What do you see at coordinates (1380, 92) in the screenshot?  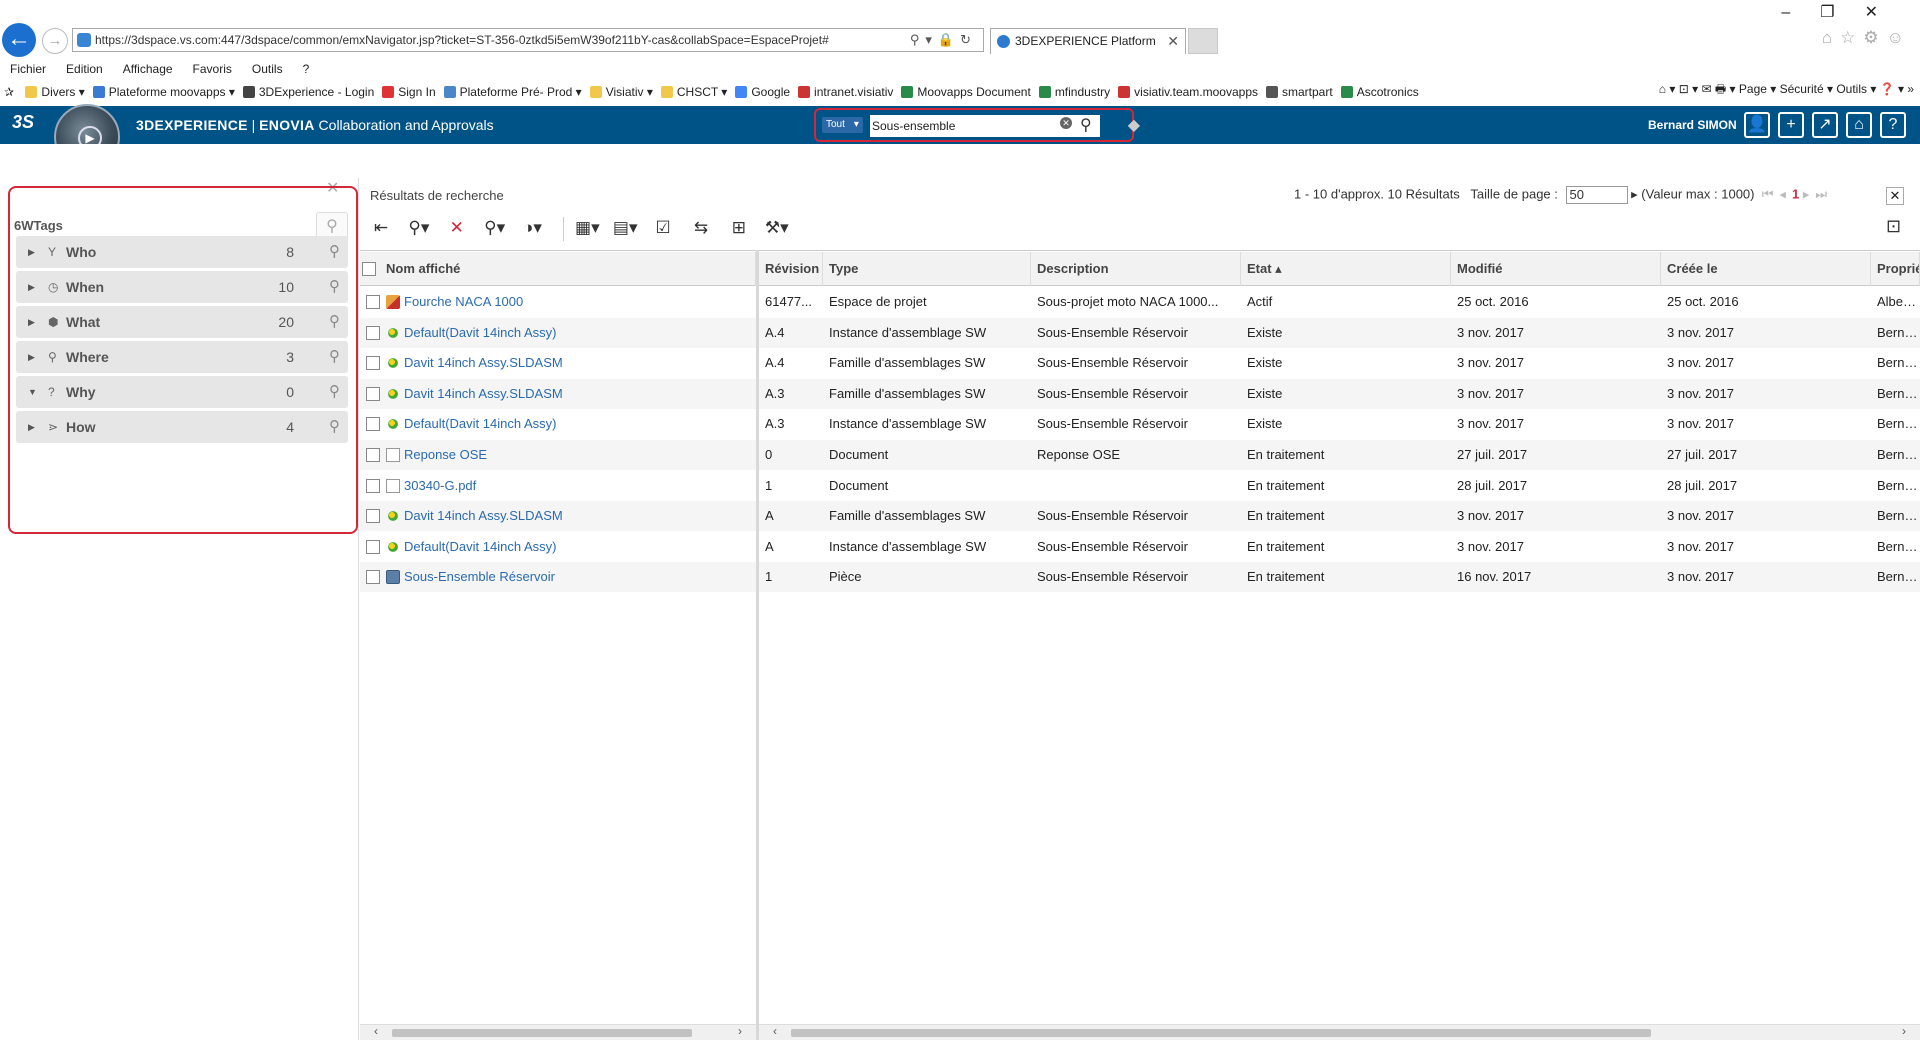 I see `favorite-link: Ascotronics` at bounding box center [1380, 92].